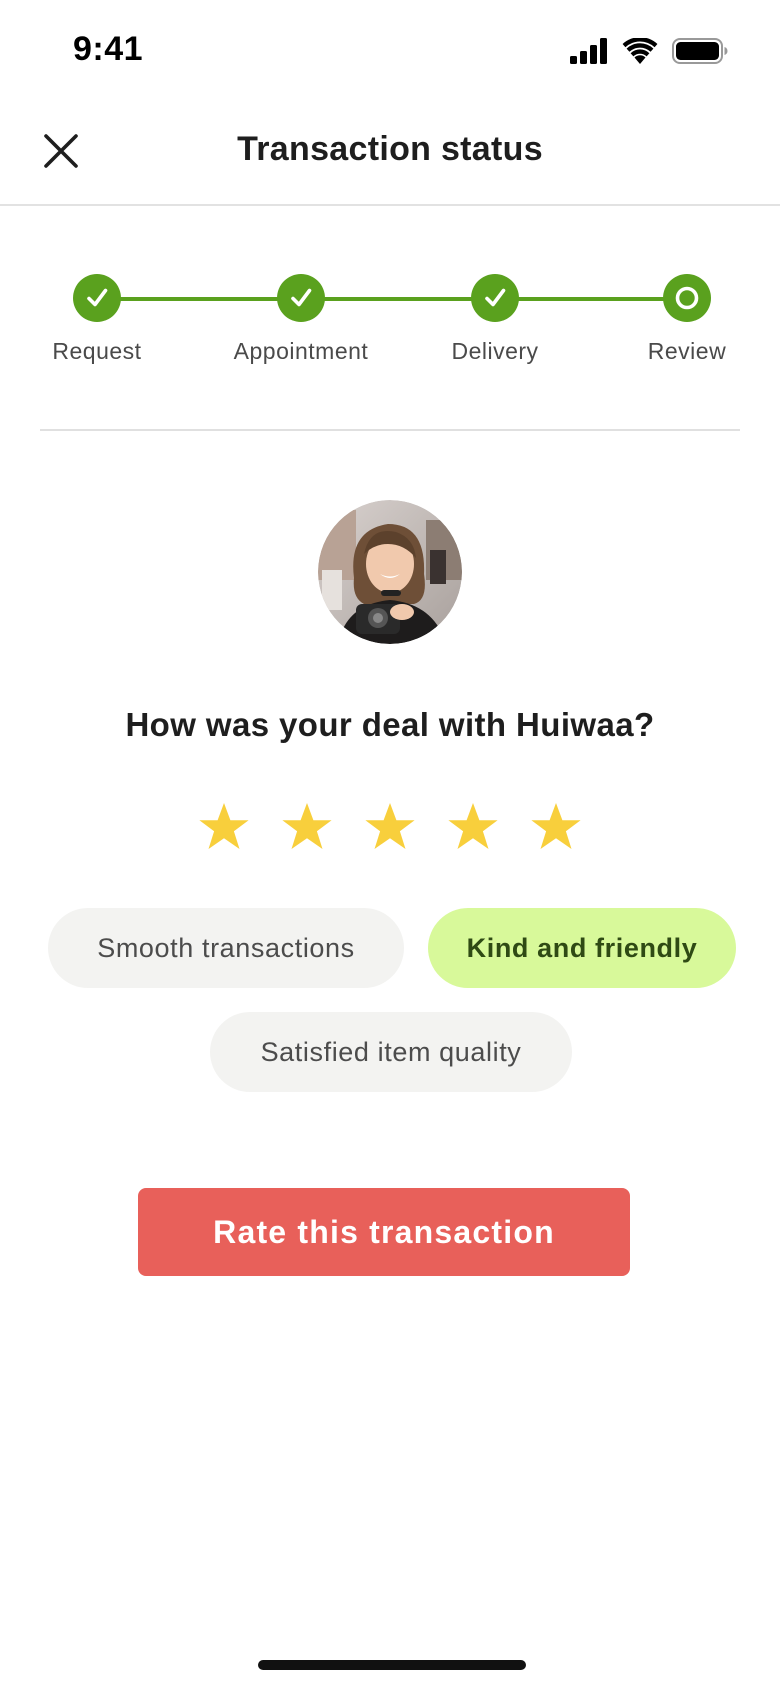  I want to click on tag-smooth-transactions: Smooth transactions, so click(226, 948).